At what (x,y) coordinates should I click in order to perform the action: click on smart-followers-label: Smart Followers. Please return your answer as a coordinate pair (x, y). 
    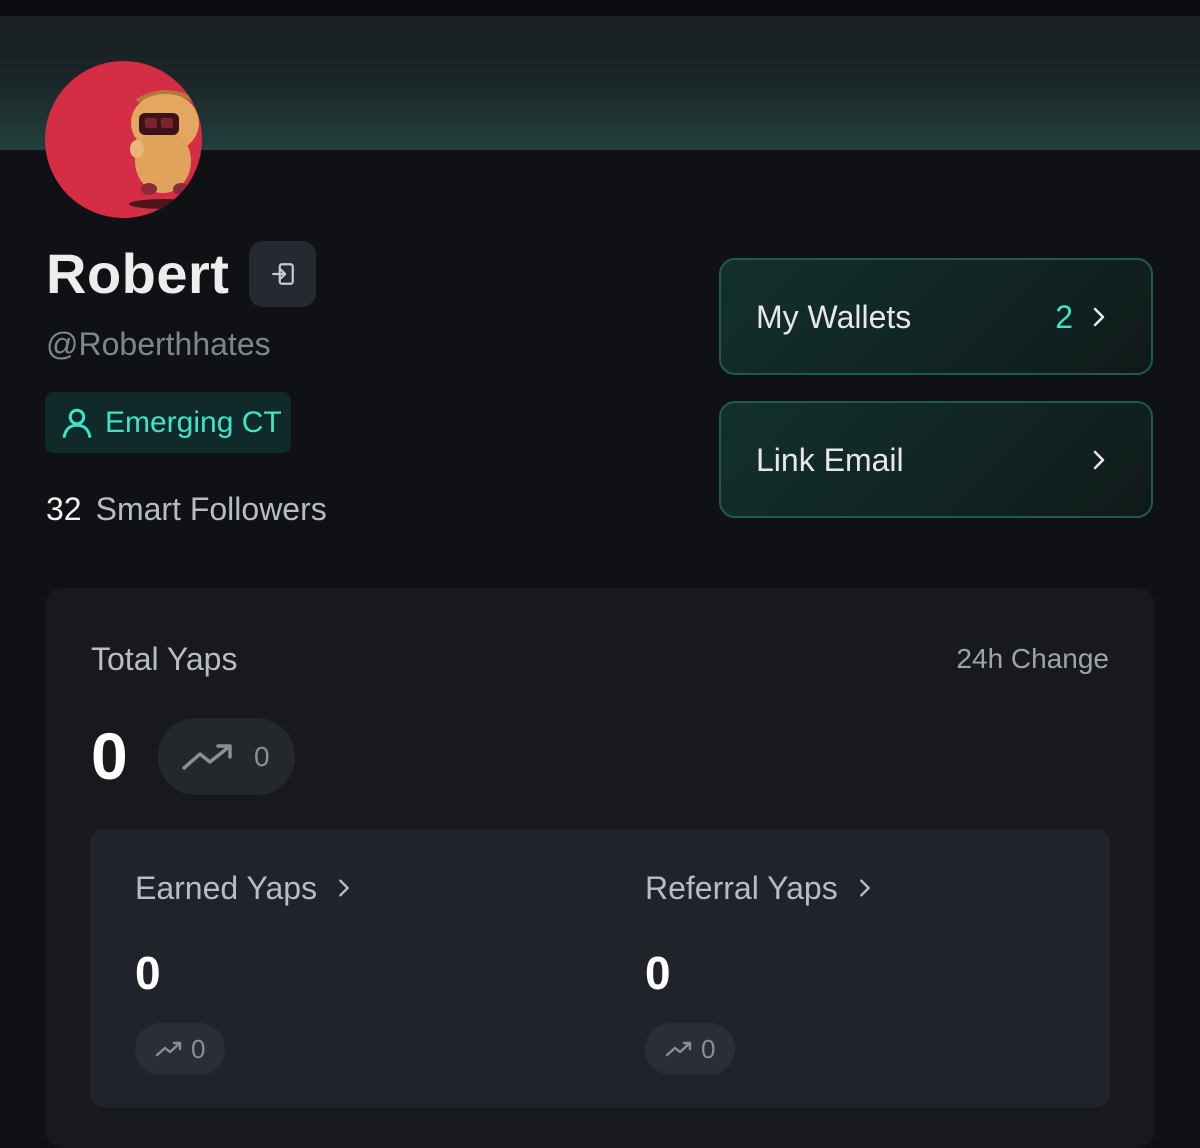
    Looking at the image, I should click on (211, 509).